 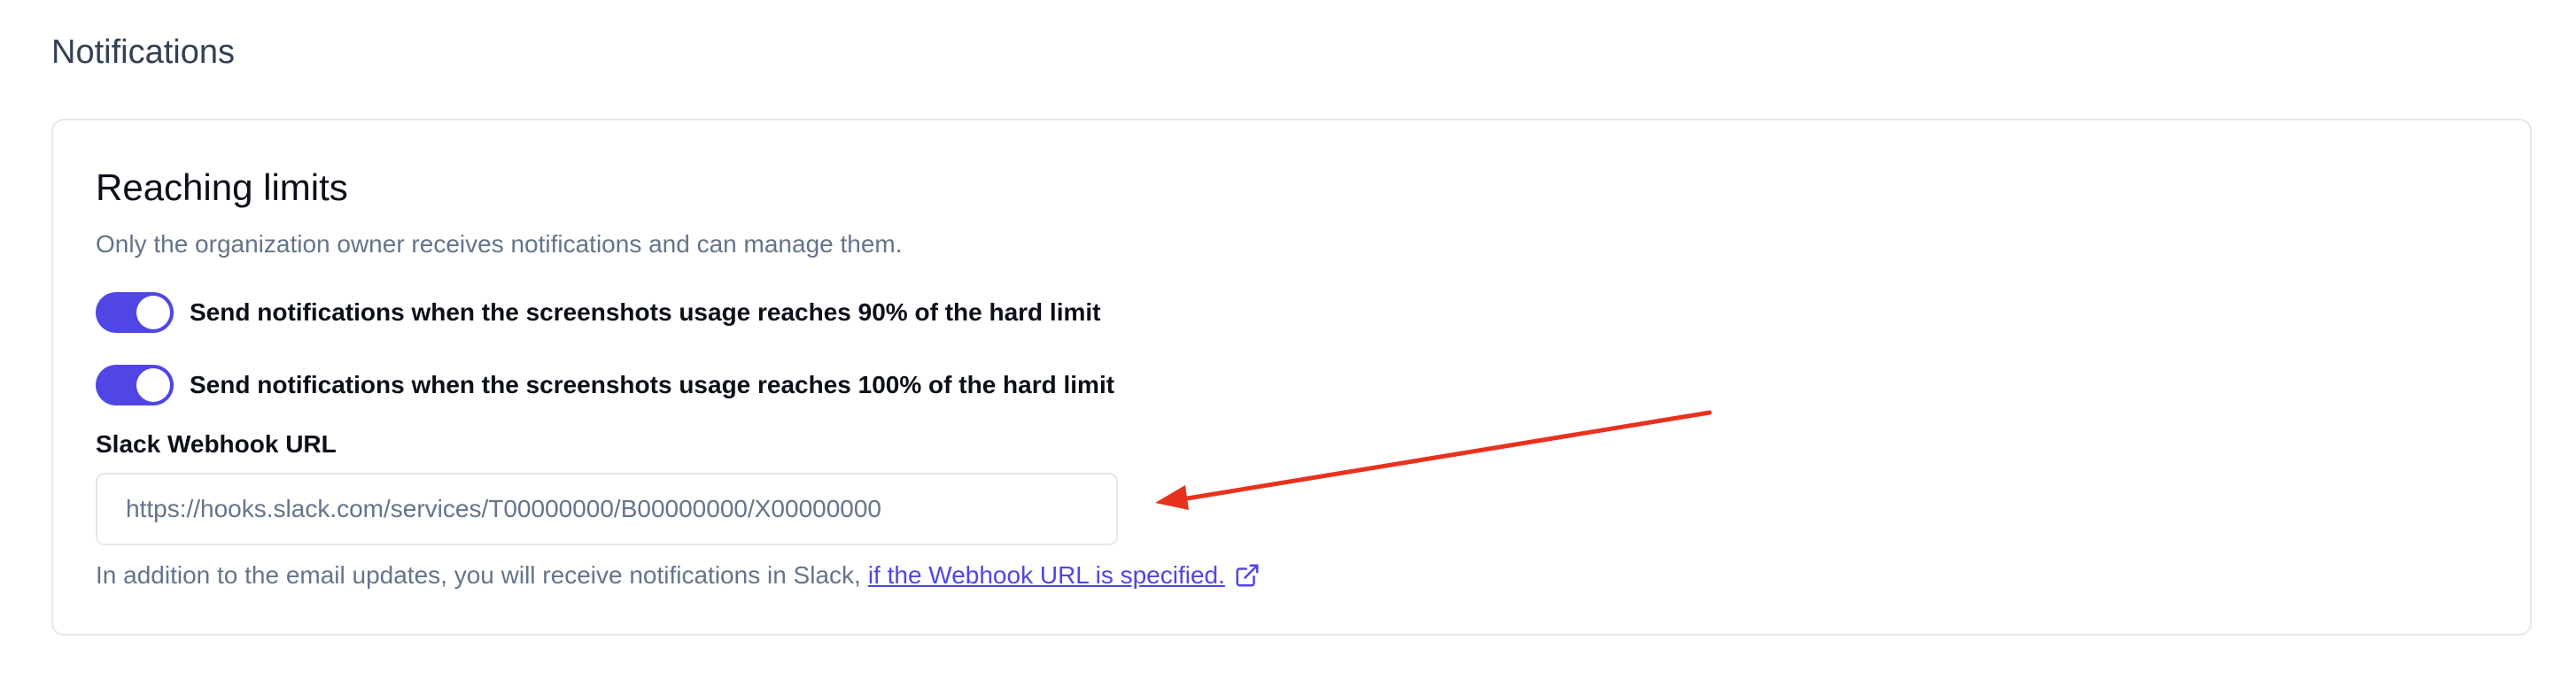 I want to click on toggle-90-percent, so click(x=135, y=312).